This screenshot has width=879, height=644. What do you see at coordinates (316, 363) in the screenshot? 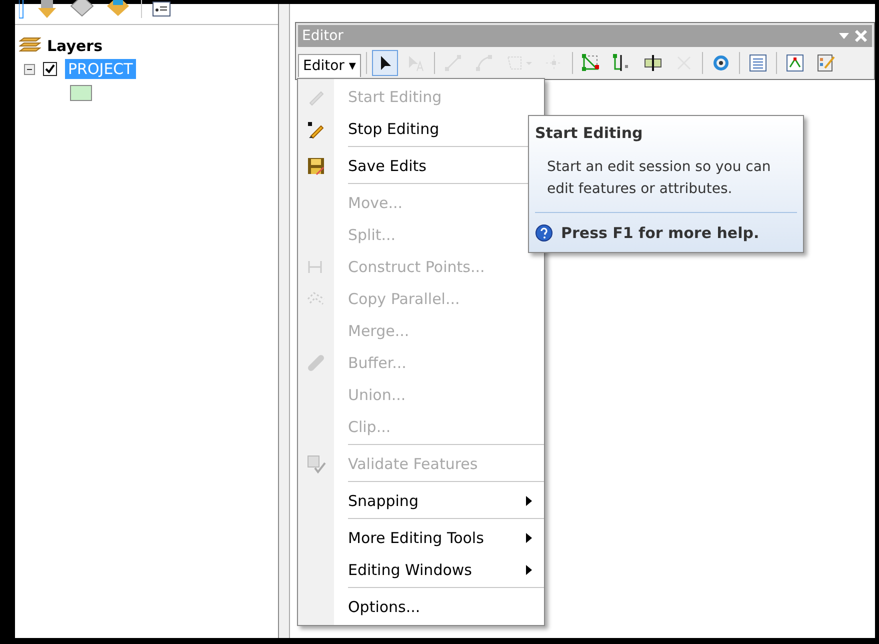
I see `buffer-icon` at bounding box center [316, 363].